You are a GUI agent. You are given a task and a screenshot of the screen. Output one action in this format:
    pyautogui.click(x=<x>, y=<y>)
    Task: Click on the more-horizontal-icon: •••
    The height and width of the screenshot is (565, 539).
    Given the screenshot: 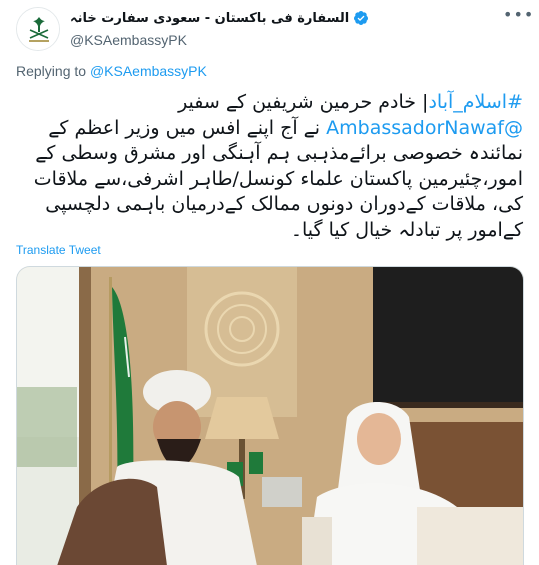 What is the action you would take?
    pyautogui.click(x=518, y=17)
    